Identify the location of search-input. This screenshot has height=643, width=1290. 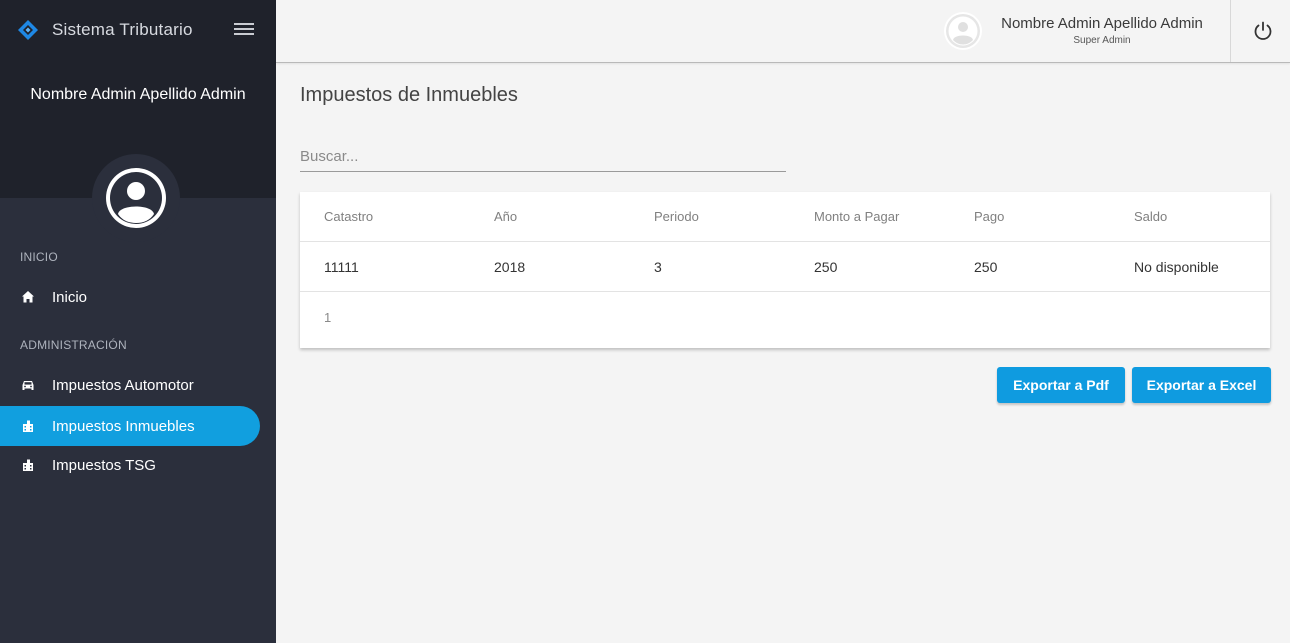
(543, 157).